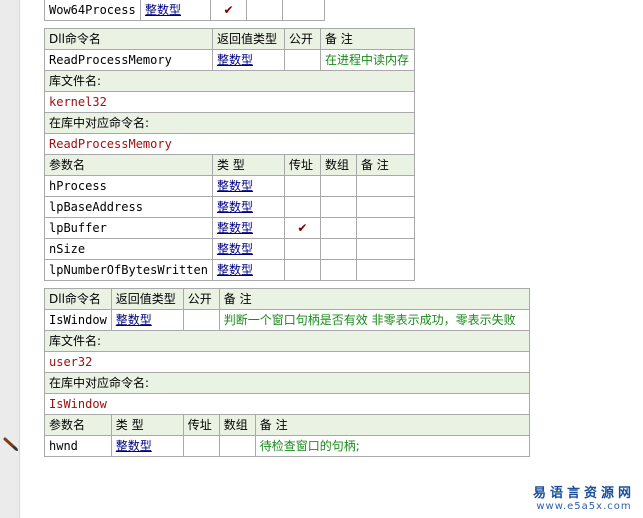  Describe the element at coordinates (78, 446) in the screenshot. I see `param-name: hwnd` at that location.